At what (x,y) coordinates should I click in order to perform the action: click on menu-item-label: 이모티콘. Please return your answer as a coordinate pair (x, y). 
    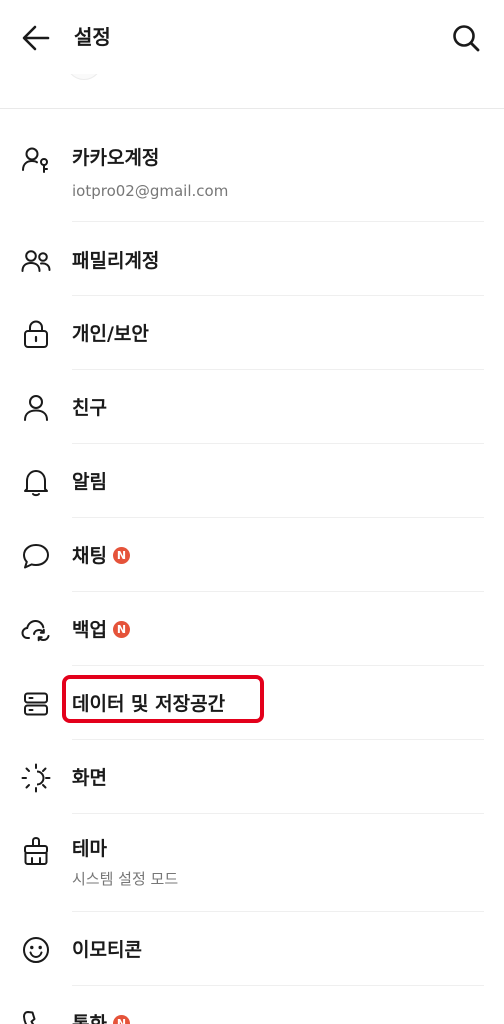
    Looking at the image, I should click on (107, 950).